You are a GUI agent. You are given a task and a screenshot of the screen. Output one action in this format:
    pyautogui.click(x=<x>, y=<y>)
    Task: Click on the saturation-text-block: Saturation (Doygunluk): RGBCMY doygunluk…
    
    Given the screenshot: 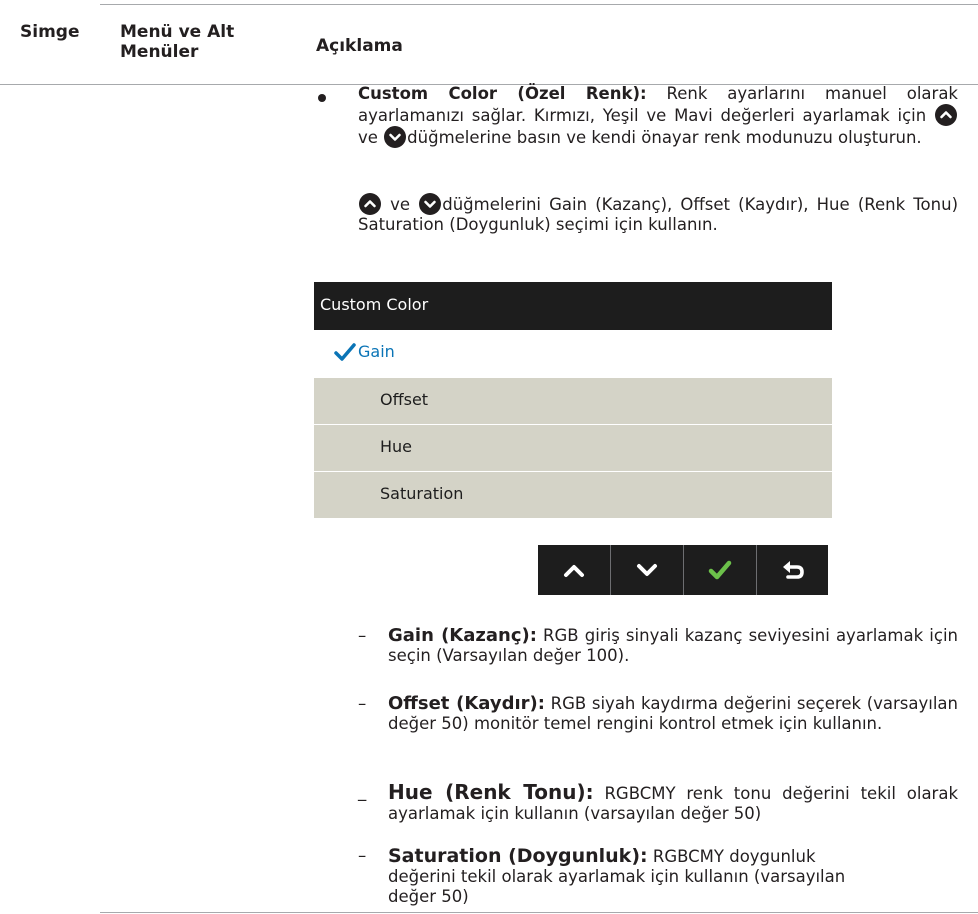 What is the action you would take?
    pyautogui.click(x=623, y=876)
    